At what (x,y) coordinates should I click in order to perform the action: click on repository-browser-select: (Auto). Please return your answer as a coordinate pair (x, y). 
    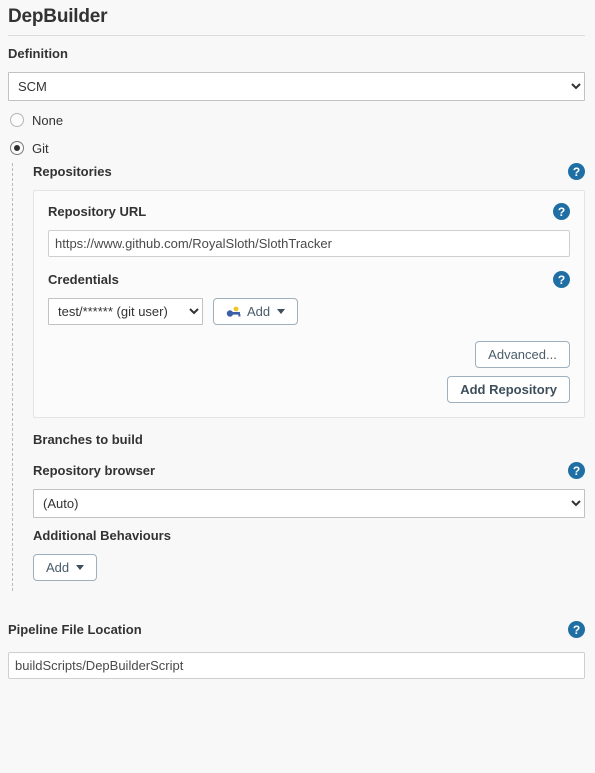
    Looking at the image, I should click on (309, 503).